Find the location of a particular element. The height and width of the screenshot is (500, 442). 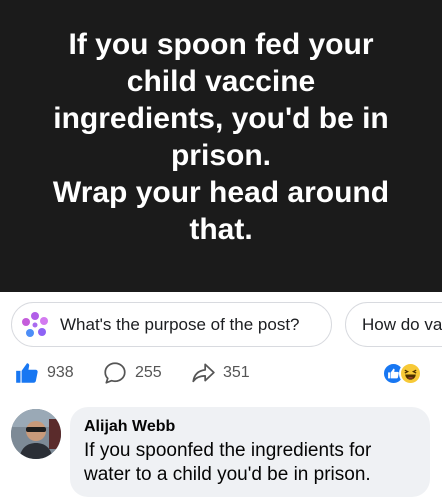

comment-bubble-icon is located at coordinates (115, 373).